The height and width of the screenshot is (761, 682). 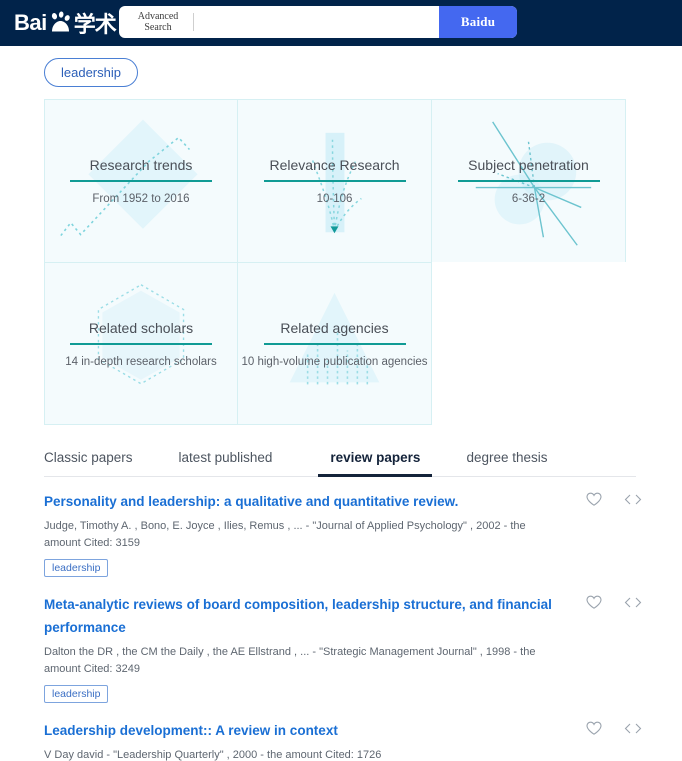 I want to click on card-research-trends: Research trends From 1952 to 2016, so click(x=141, y=180).